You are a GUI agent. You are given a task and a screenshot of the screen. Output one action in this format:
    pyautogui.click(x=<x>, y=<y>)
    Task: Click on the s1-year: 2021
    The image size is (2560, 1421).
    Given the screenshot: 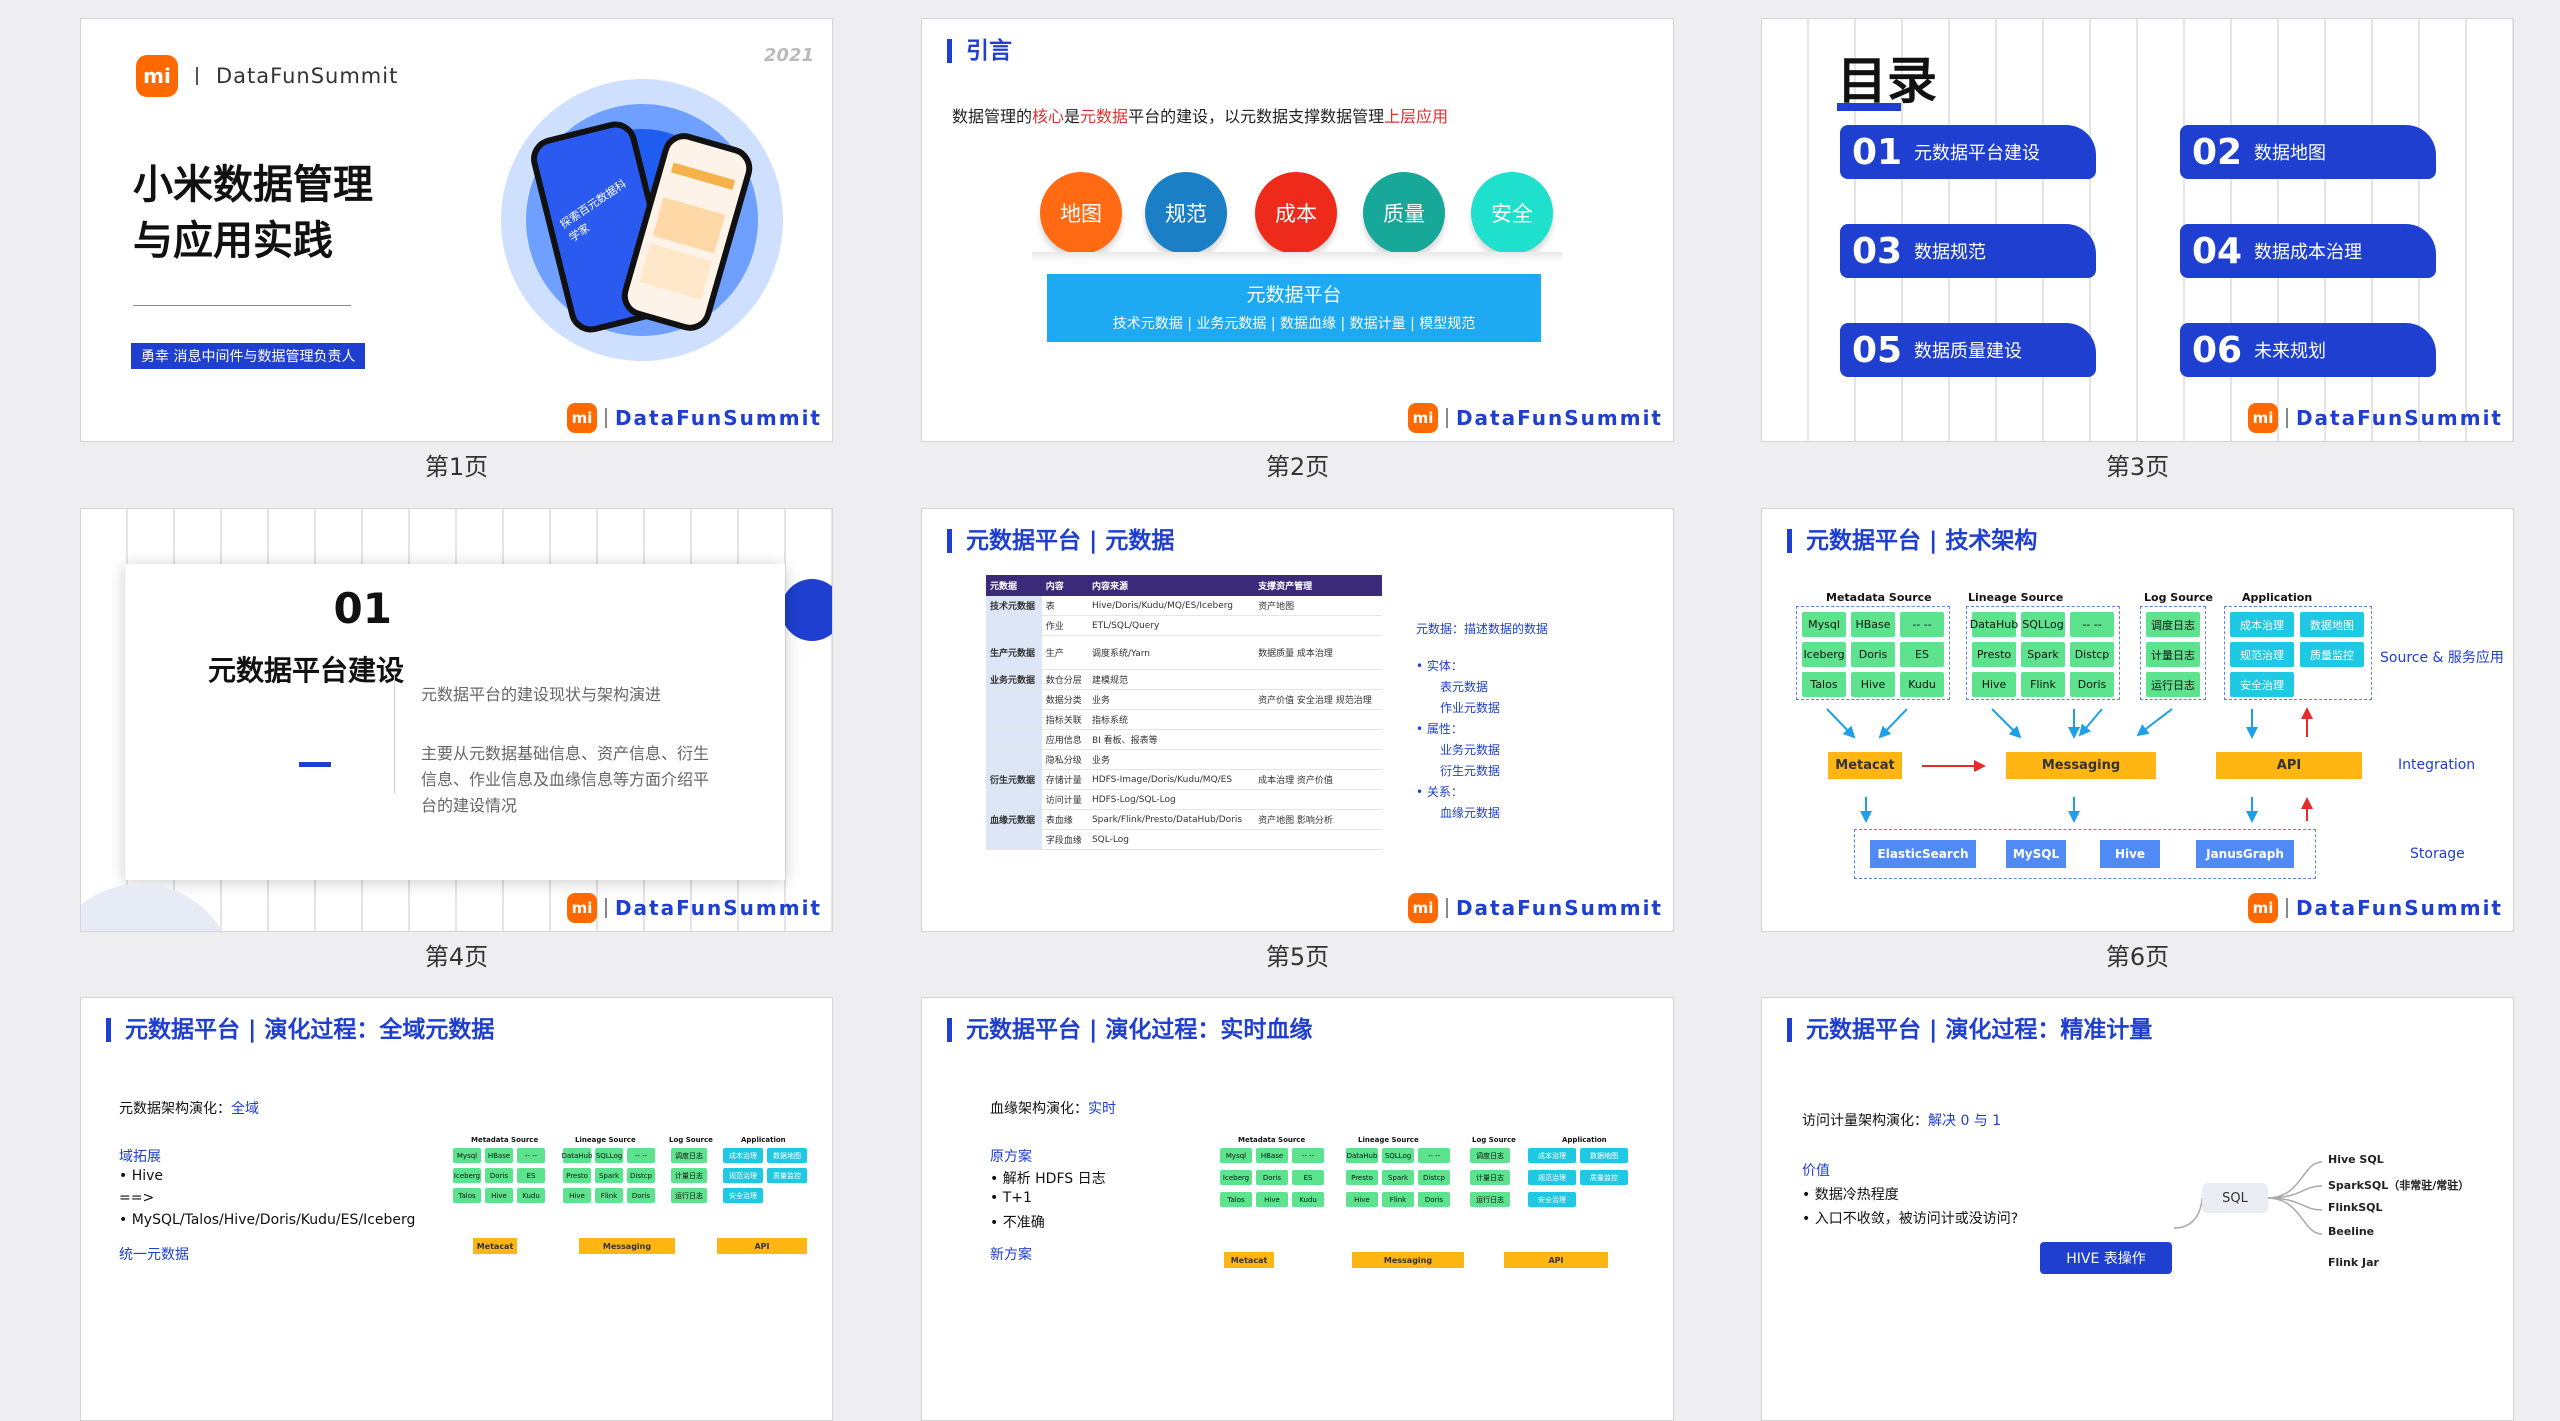 What is the action you would take?
    pyautogui.click(x=788, y=55)
    